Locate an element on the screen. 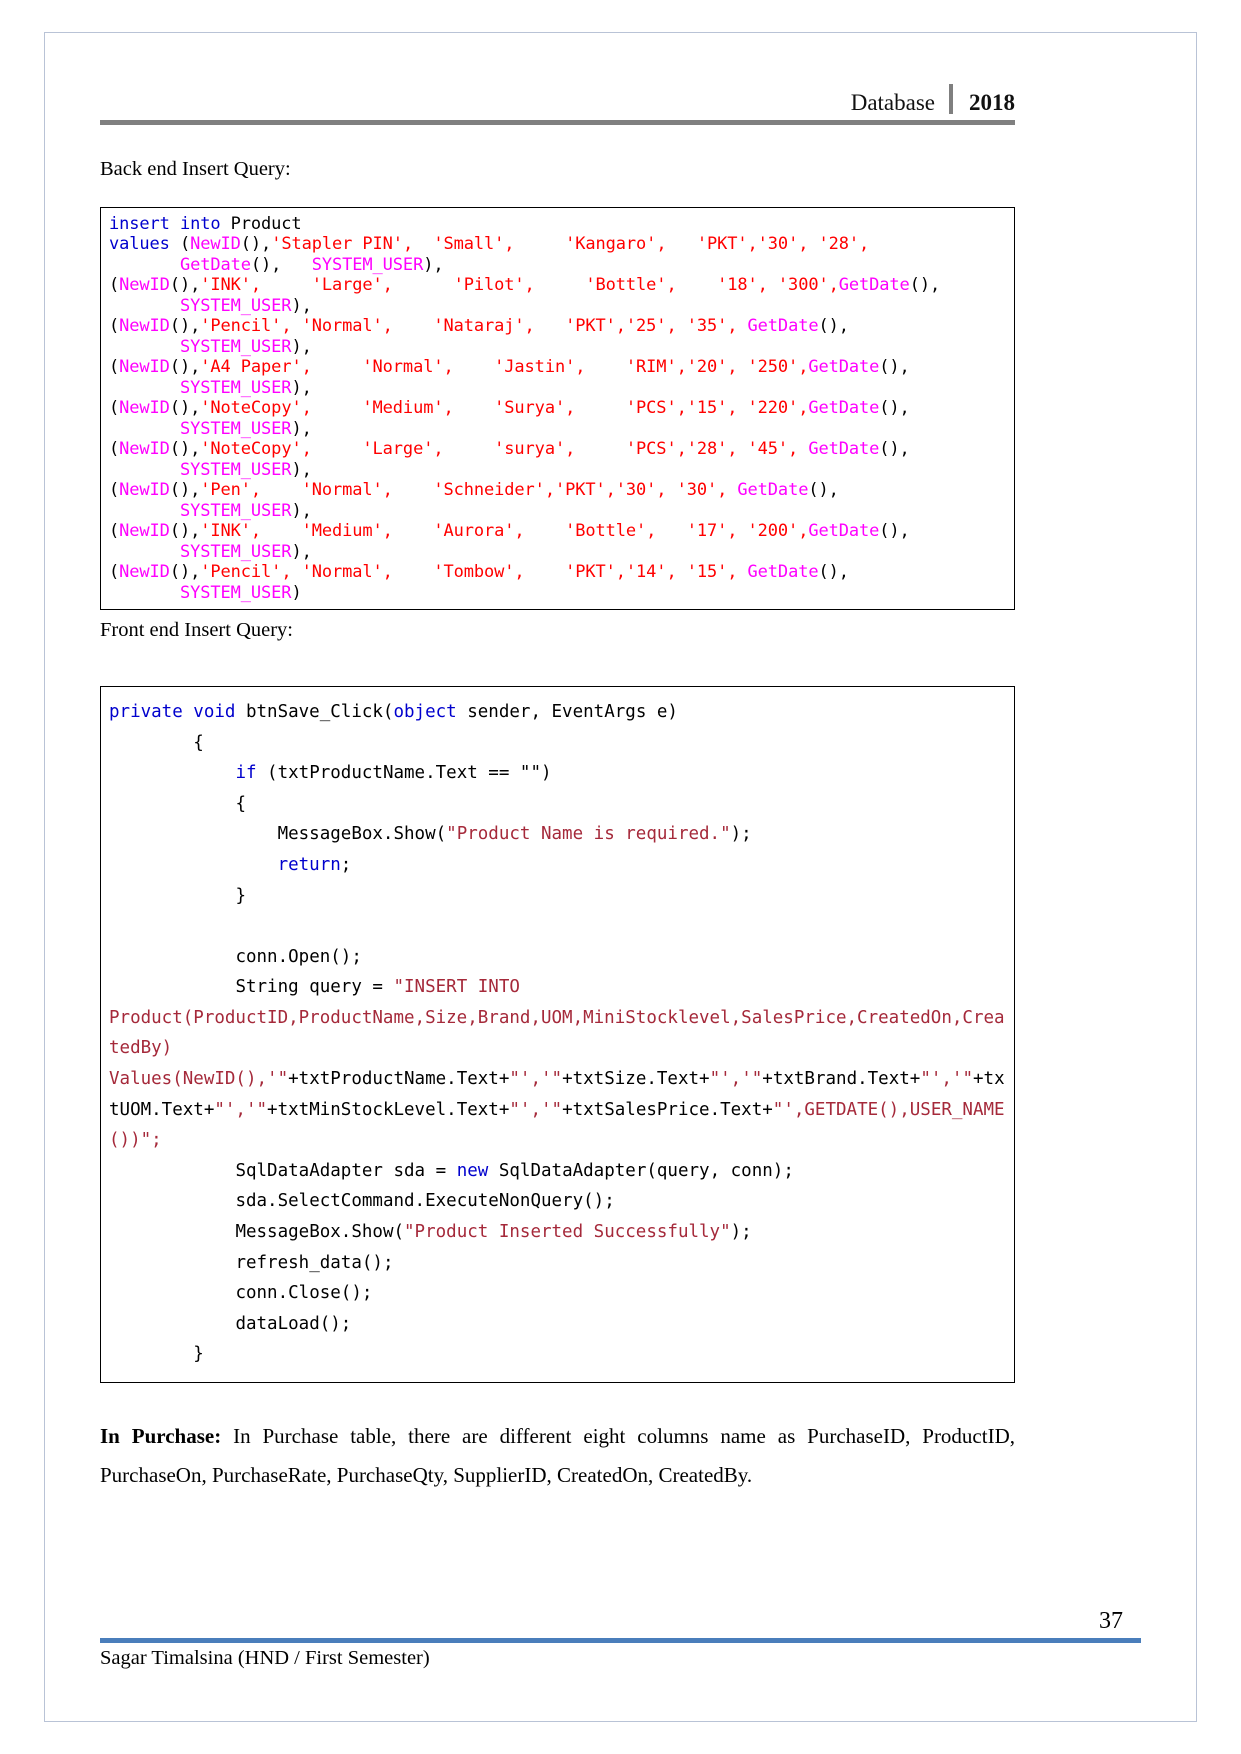  running-header: Database 2018 is located at coordinates (557, 88).